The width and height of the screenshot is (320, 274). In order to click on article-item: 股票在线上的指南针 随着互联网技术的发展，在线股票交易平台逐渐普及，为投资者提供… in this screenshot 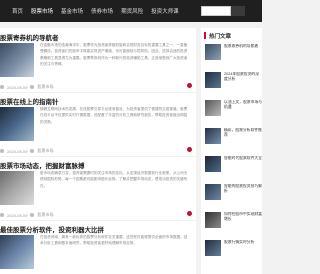, I will do `click(98, 125)`.